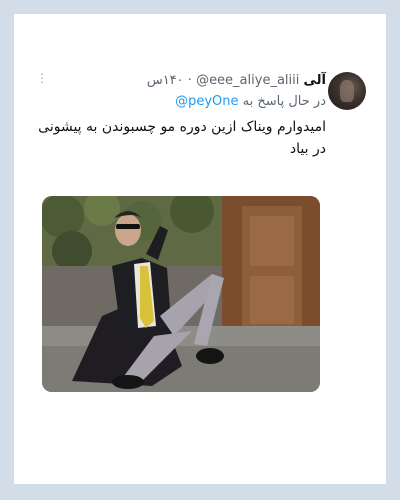 This screenshot has width=400, height=500. I want to click on more-options-icon: ⋮, so click(42, 78).